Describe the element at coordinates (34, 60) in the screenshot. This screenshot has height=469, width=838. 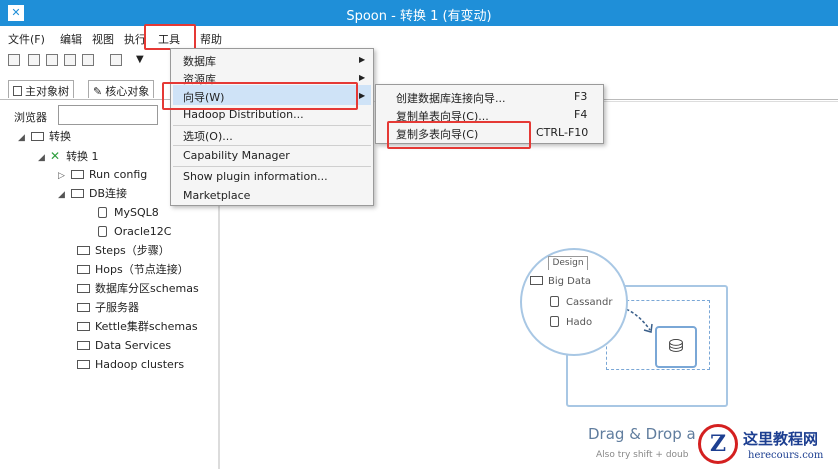
I see `open-file-icon` at that location.